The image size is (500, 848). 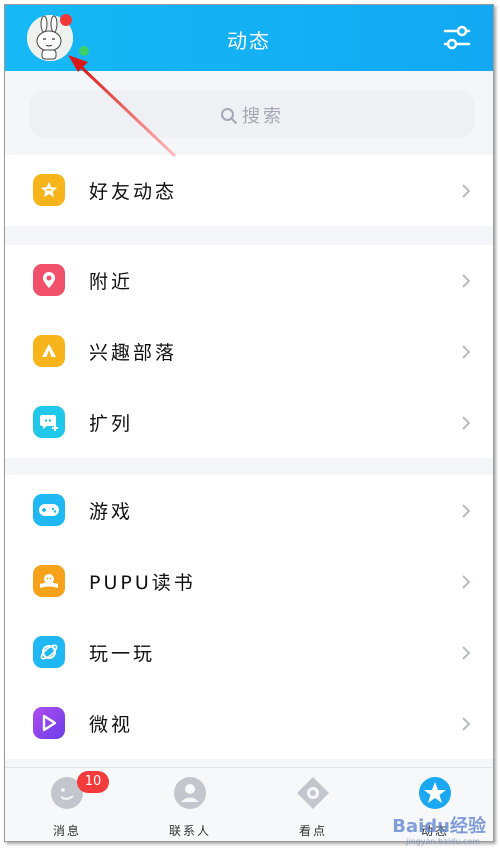 I want to click on tab-kandian: 看点, so click(x=313, y=806).